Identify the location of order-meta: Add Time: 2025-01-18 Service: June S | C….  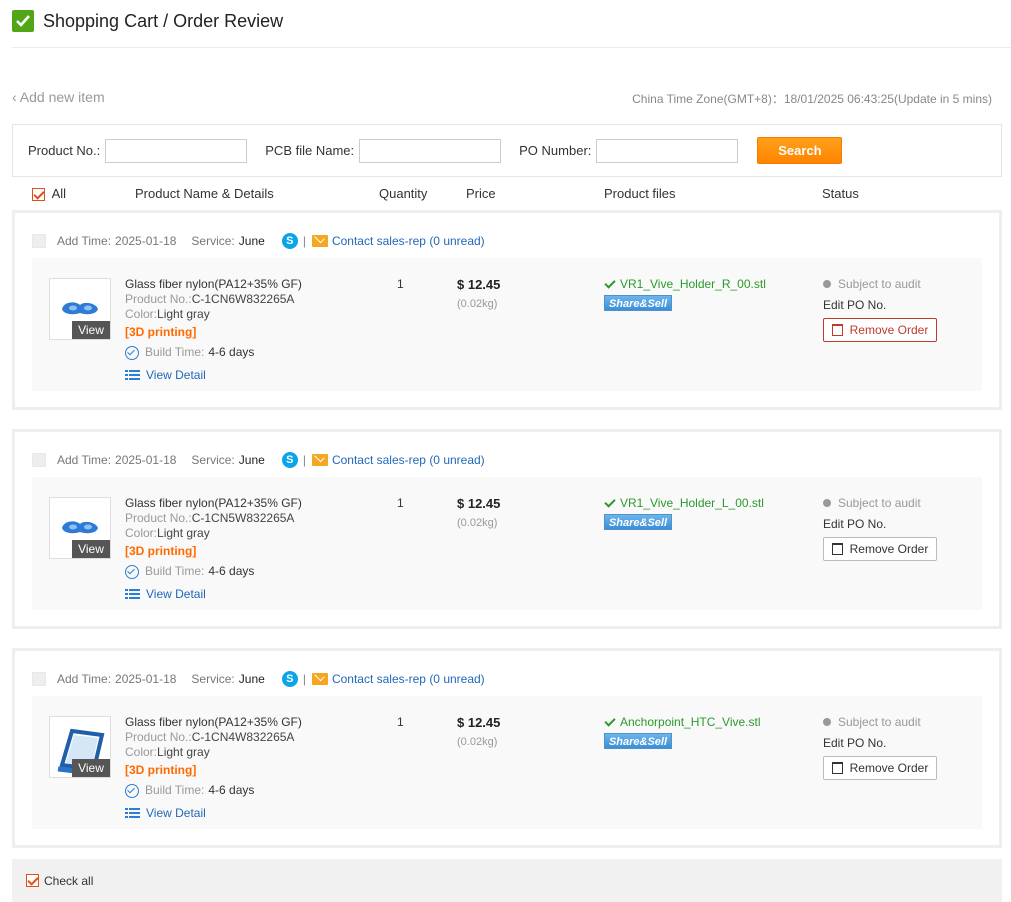
(258, 679).